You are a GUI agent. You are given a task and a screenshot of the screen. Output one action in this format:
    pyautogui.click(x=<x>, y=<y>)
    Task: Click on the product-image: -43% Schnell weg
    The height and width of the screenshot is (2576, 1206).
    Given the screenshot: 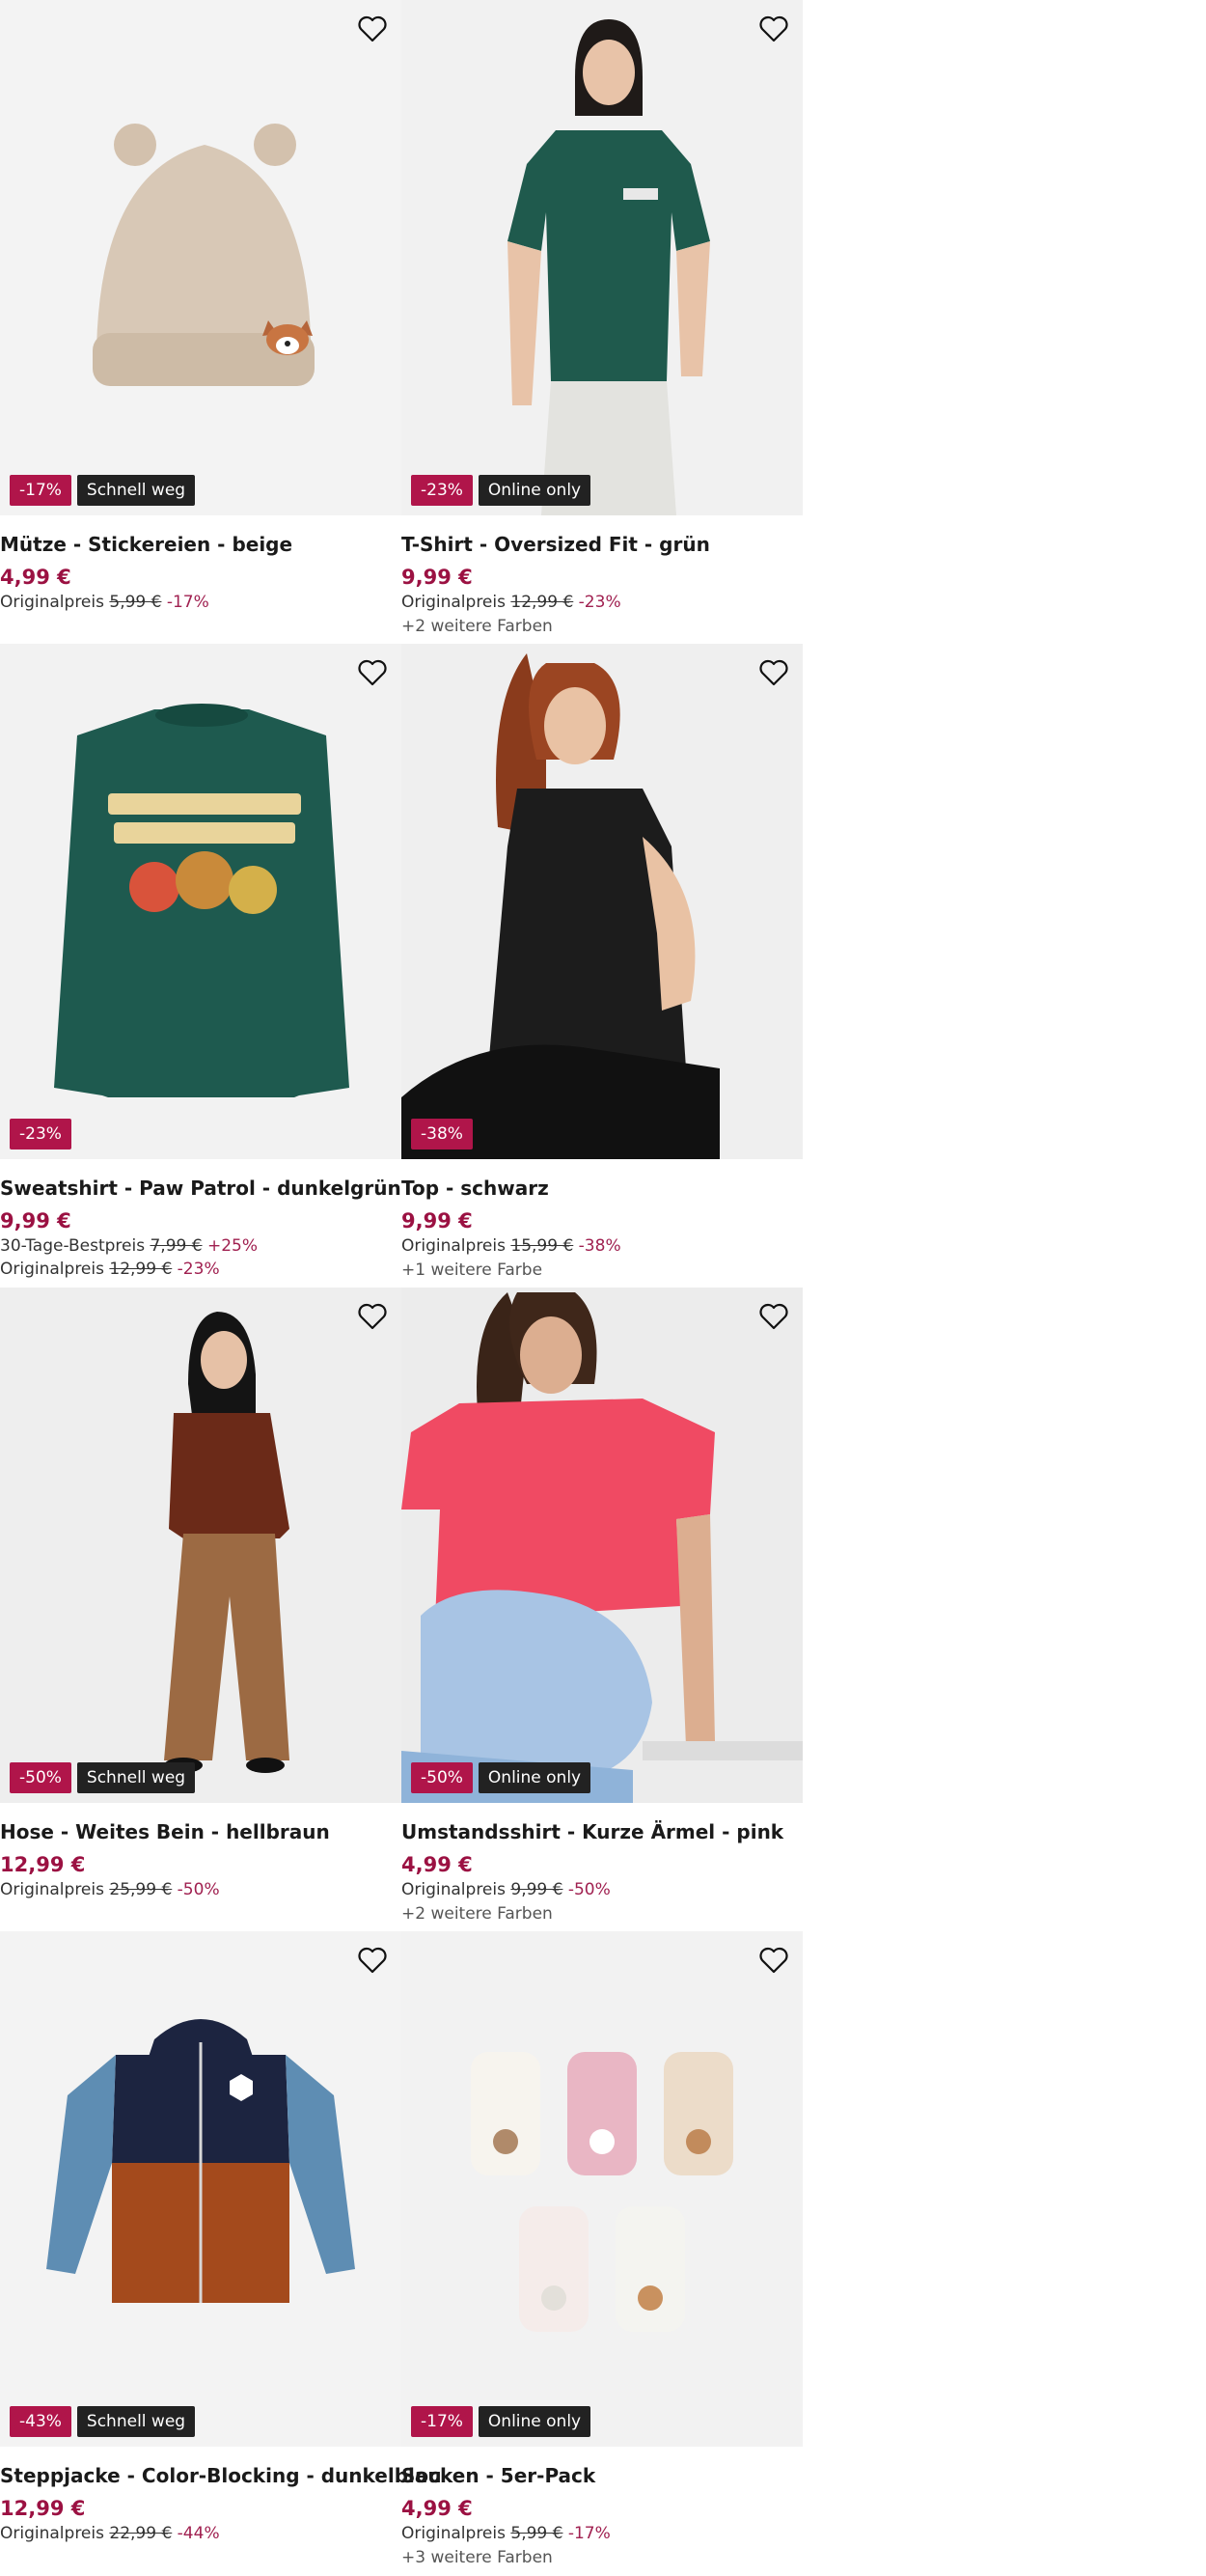 What is the action you would take?
    pyautogui.click(x=201, y=2189)
    